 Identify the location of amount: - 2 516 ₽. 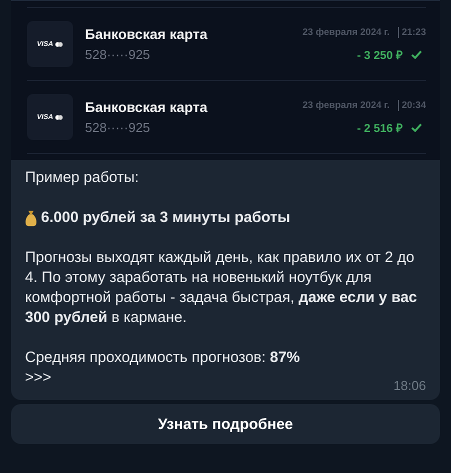
(380, 128).